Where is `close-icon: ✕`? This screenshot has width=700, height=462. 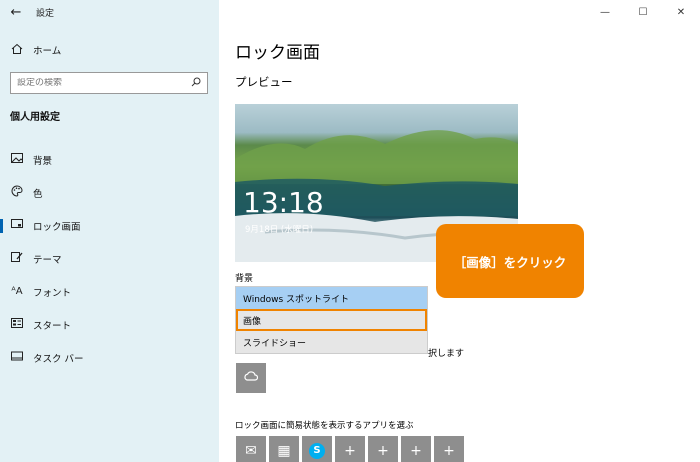
close-icon: ✕ is located at coordinates (681, 12).